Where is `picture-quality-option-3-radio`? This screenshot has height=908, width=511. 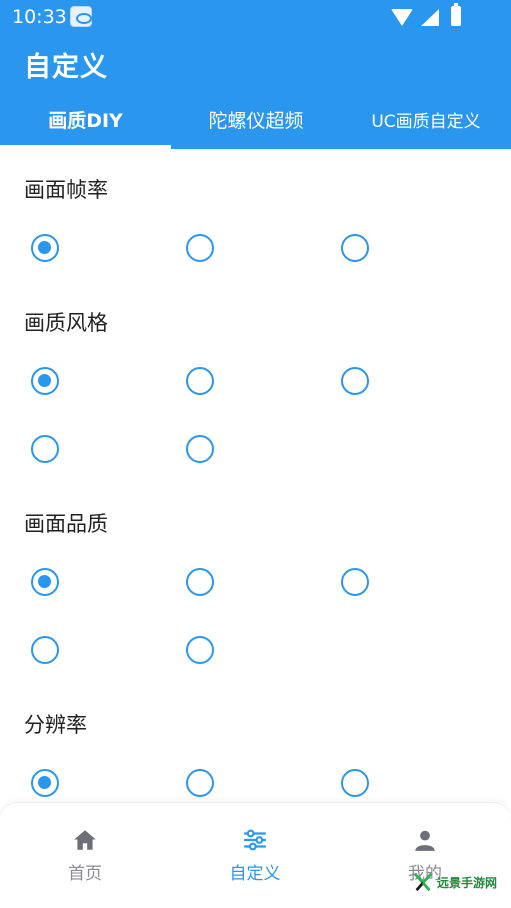
picture-quality-option-3-radio is located at coordinates (355, 582).